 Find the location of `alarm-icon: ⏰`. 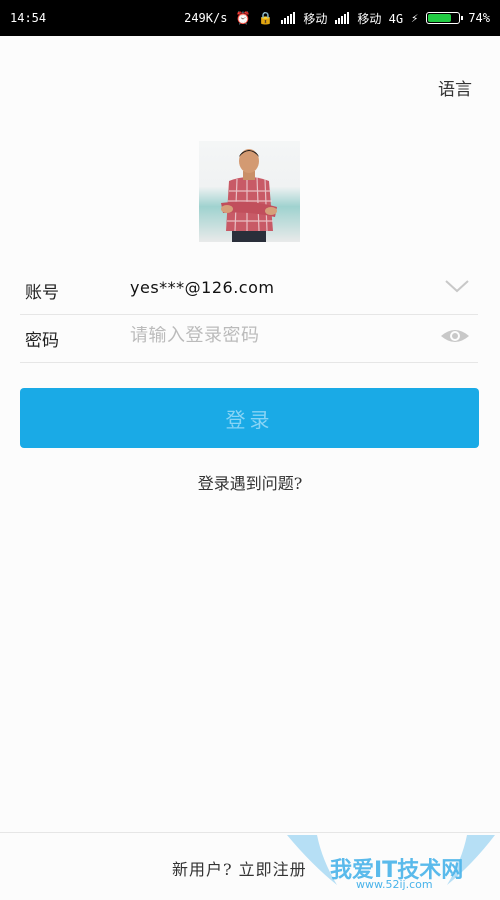

alarm-icon: ⏰ is located at coordinates (243, 18).